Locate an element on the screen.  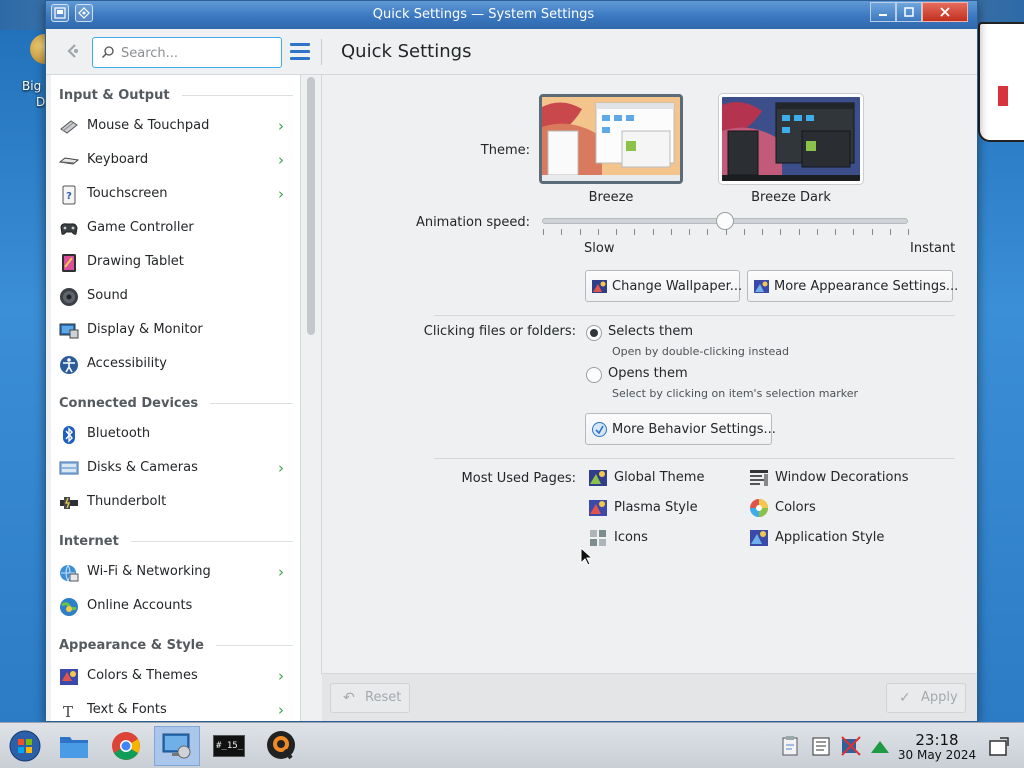
sidebar-item-keyboard: Keyboard › is located at coordinates (175, 161).